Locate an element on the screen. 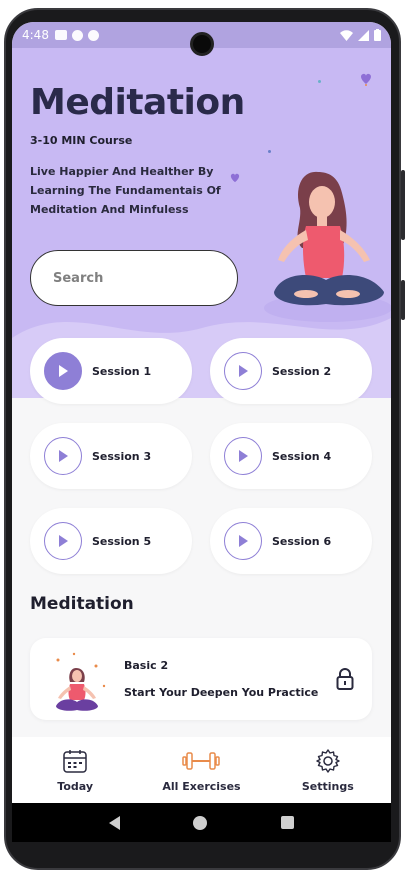 The width and height of the screenshot is (405, 874). nav-item-all-exercises: All Exercises is located at coordinates (201, 770).